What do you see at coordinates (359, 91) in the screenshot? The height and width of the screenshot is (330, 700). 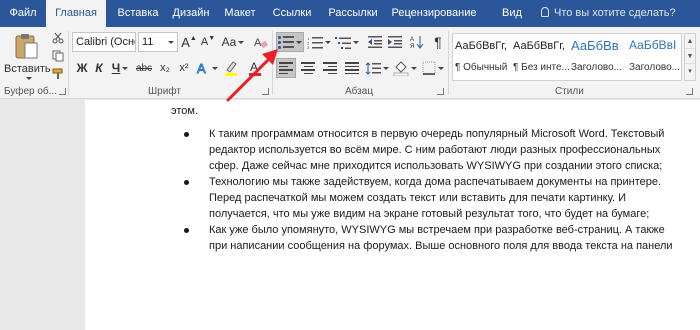 I see `paragraph-group-label: Абзац` at bounding box center [359, 91].